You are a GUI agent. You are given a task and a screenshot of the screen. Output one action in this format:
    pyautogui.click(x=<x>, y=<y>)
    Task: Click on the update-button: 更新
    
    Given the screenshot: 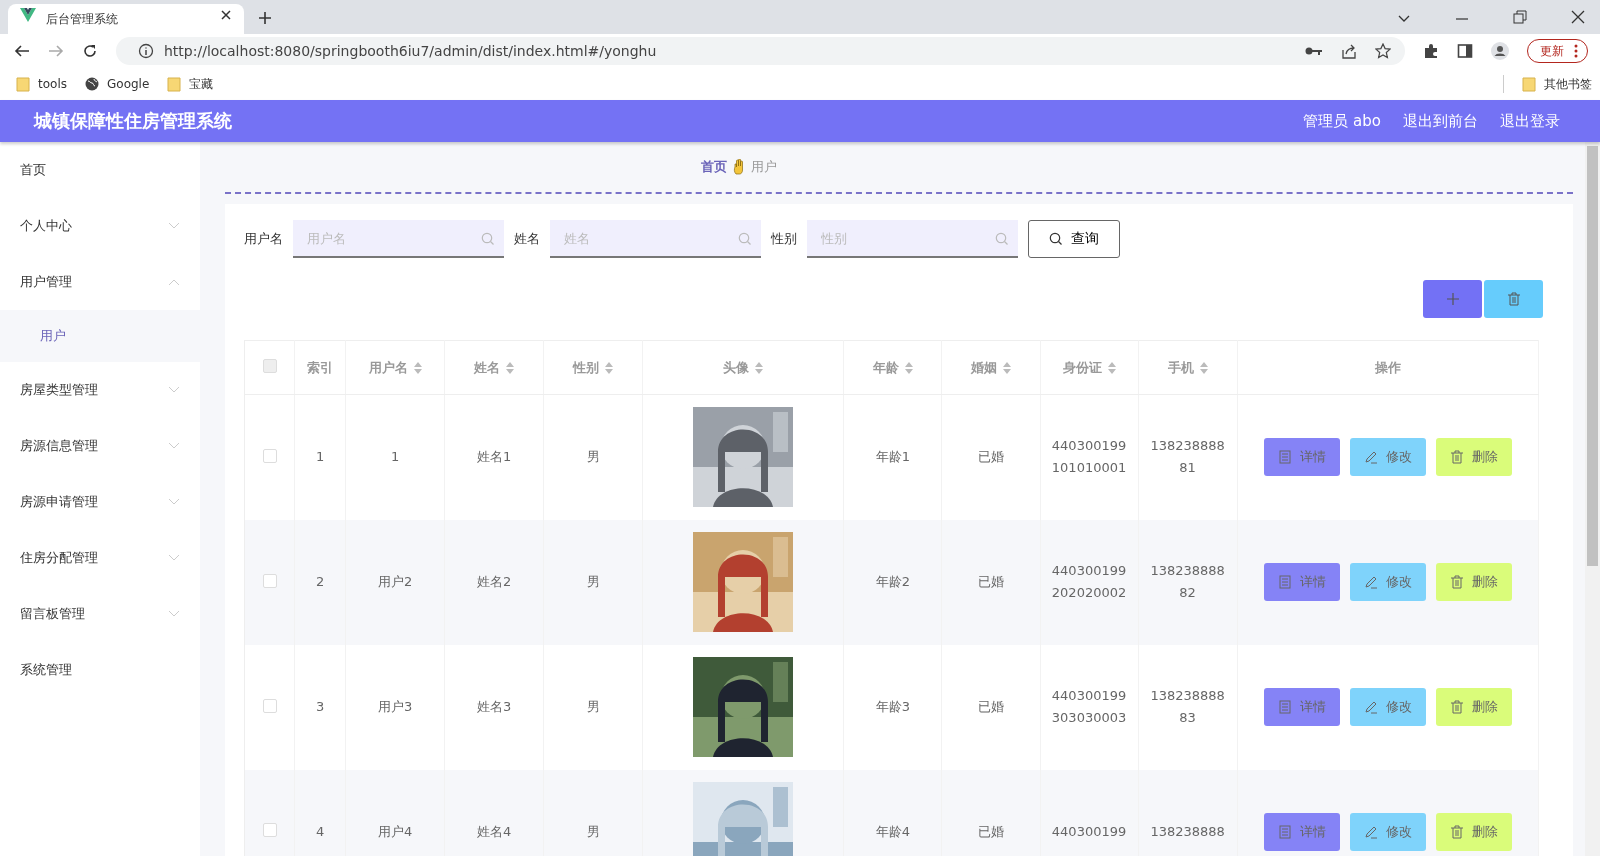 What is the action you would take?
    pyautogui.click(x=1557, y=51)
    